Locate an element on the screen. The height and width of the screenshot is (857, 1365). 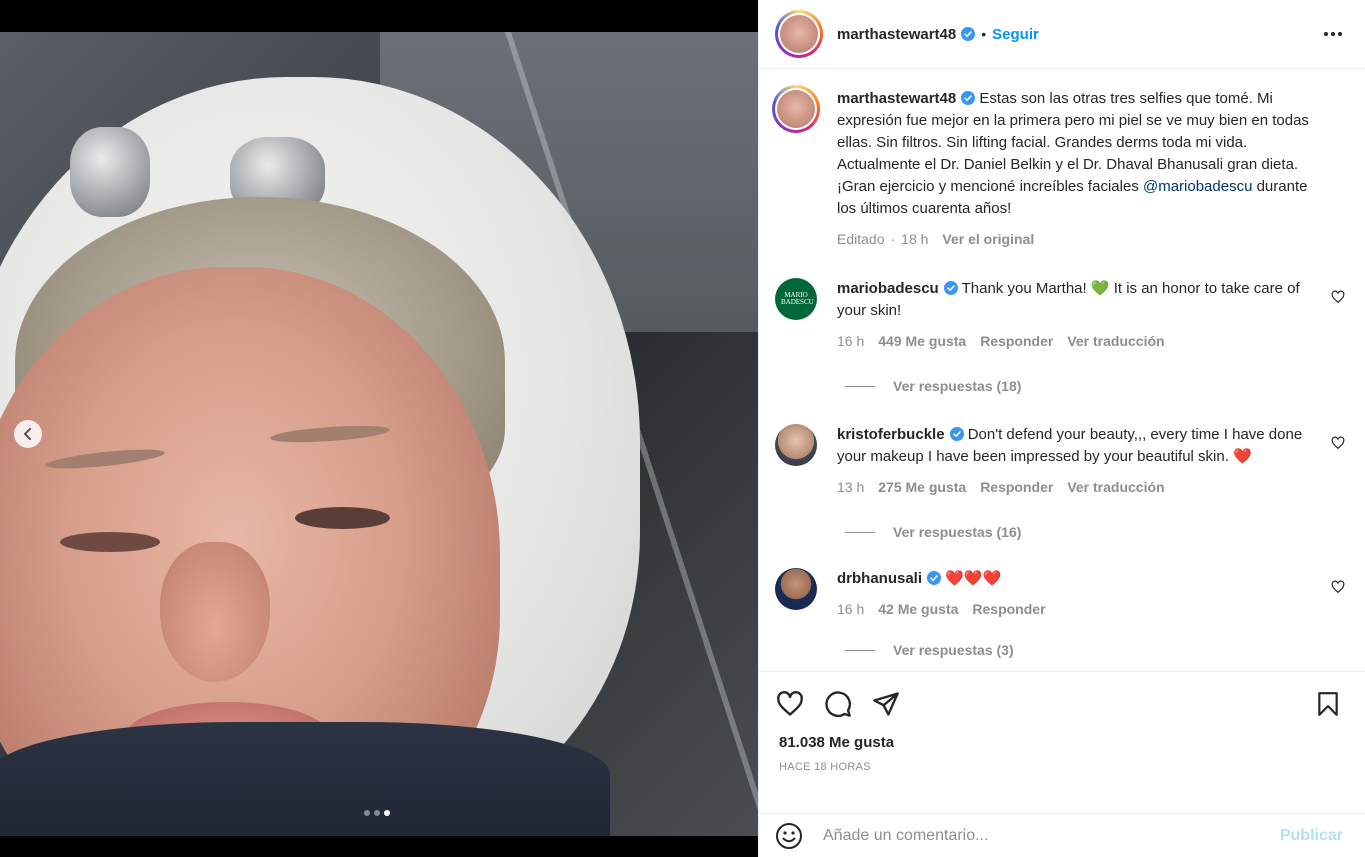
author-avatar is located at coordinates (799, 34).